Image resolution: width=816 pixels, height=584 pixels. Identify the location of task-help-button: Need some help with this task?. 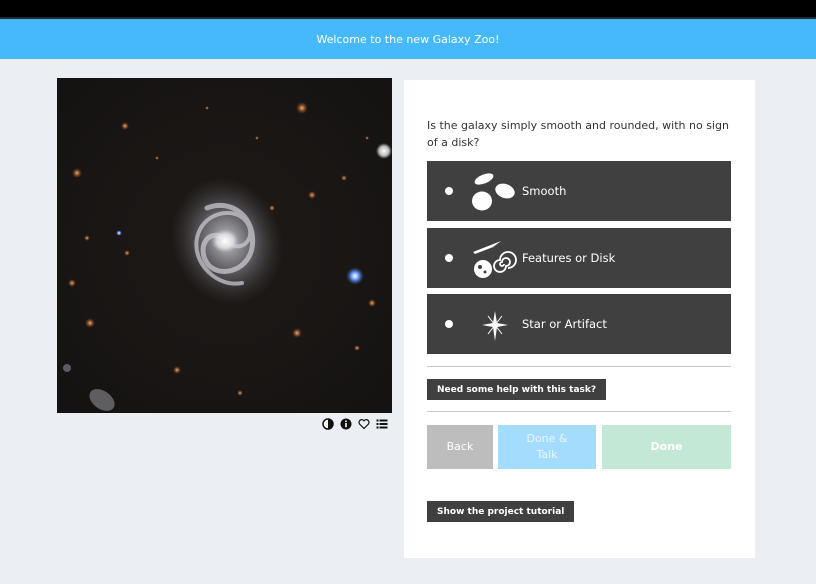
(517, 389).